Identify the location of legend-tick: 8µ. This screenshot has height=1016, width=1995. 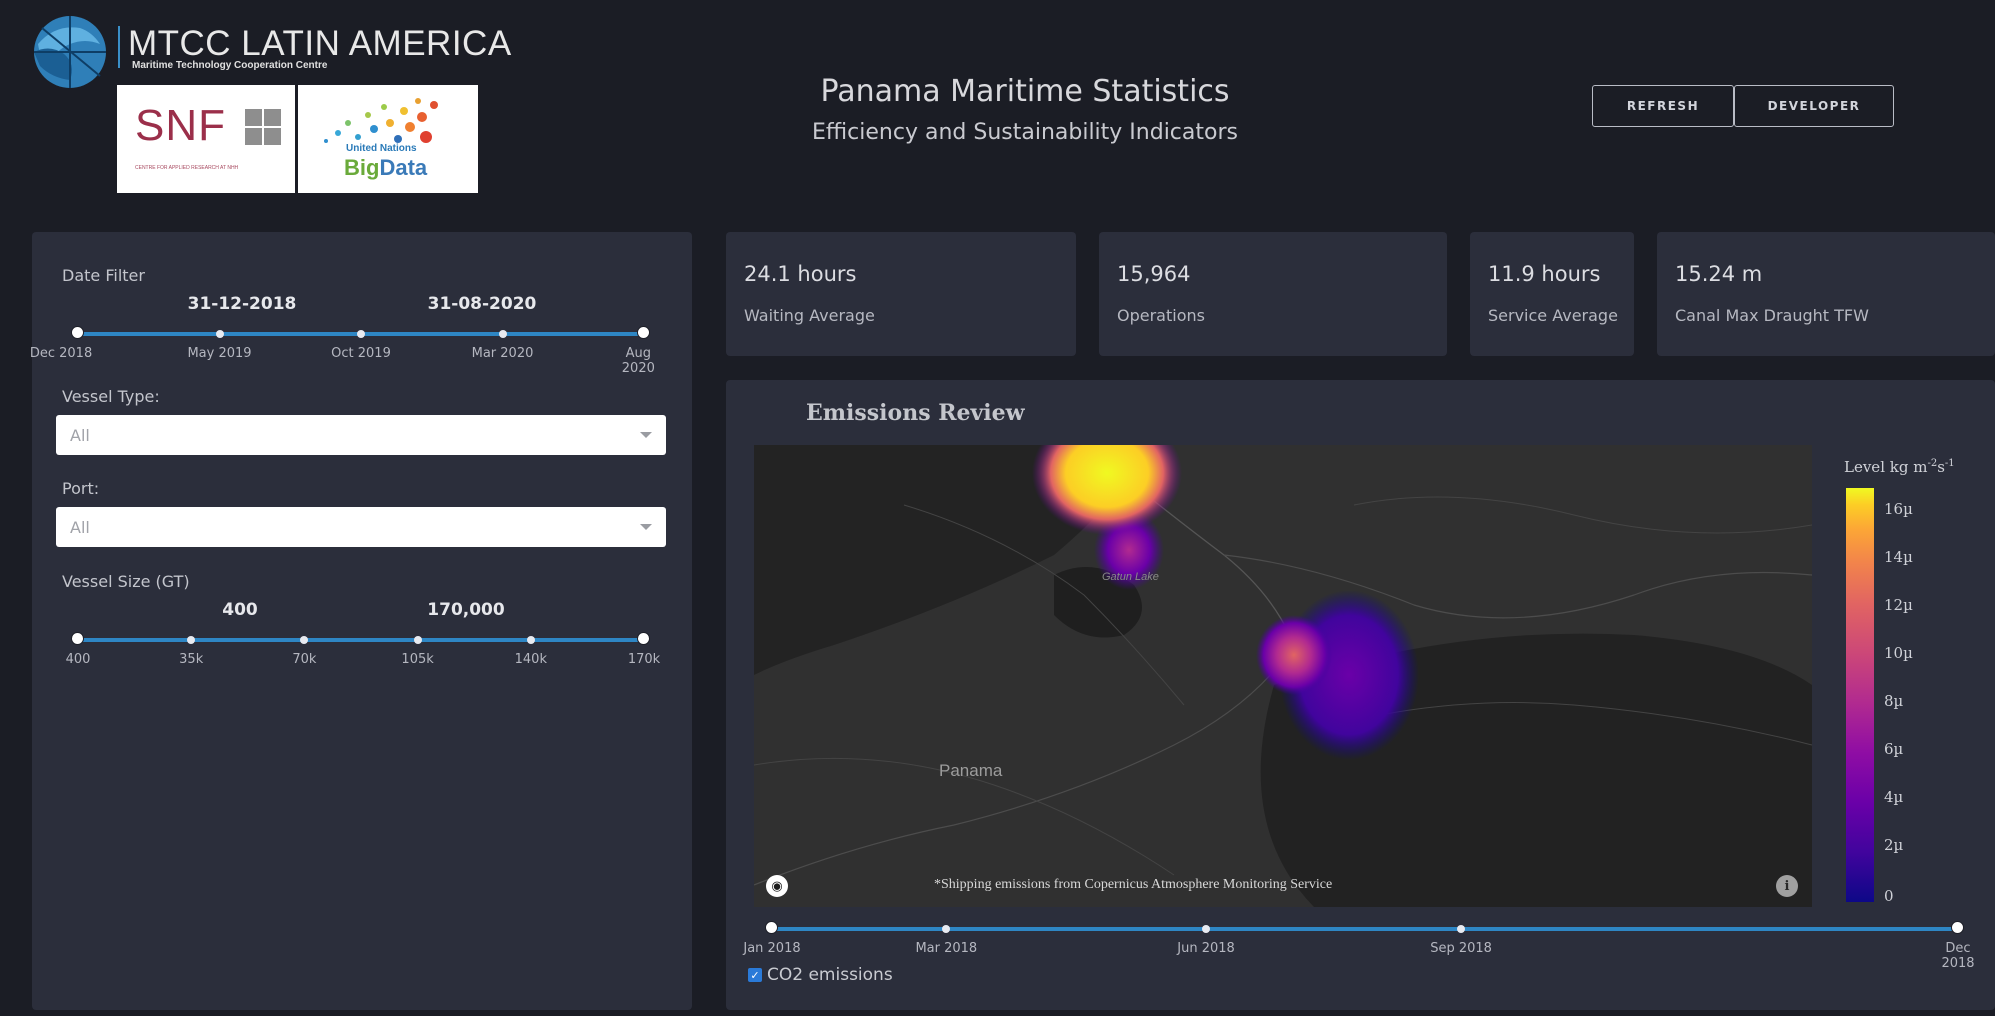
(1894, 701).